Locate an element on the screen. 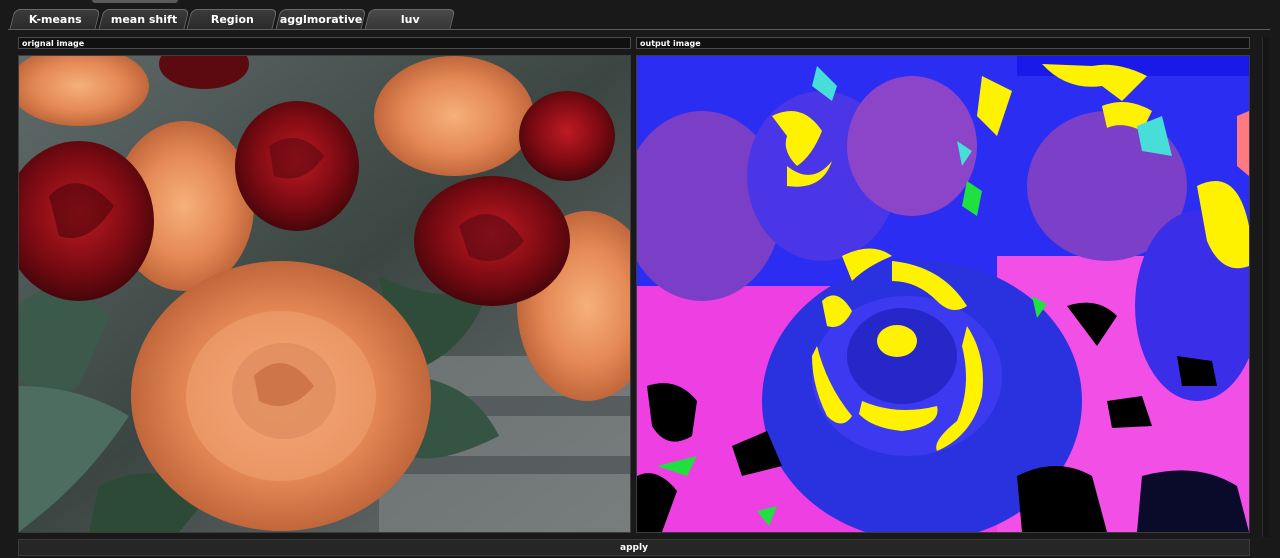 This screenshot has width=1280, height=558. tab-label: luv is located at coordinates (410, 19).